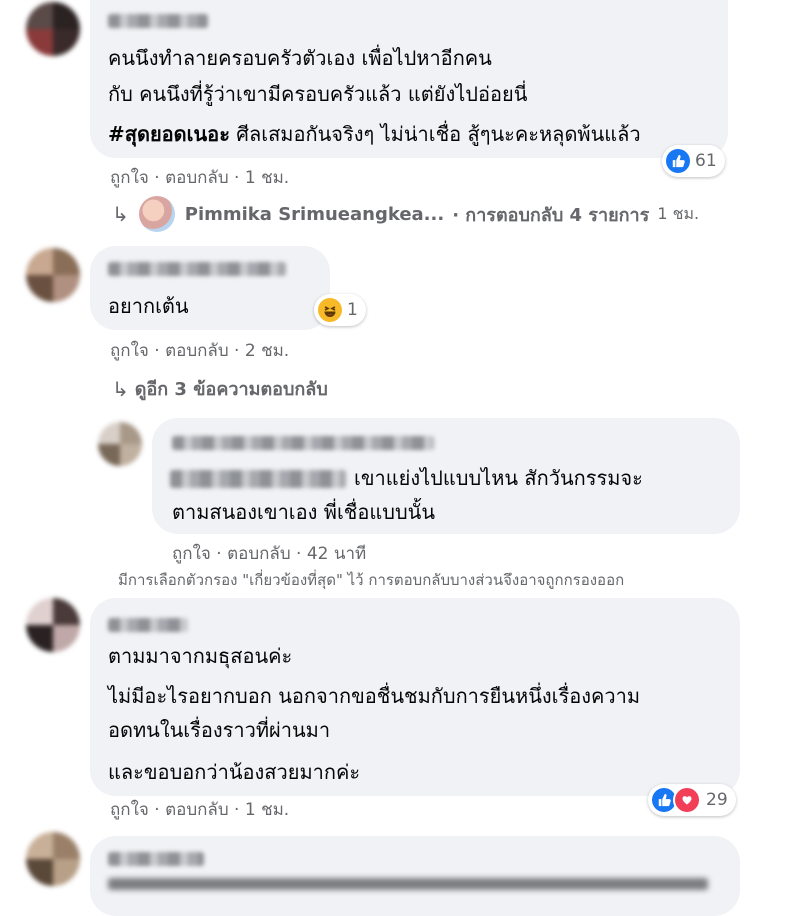 The width and height of the screenshot is (800, 916). I want to click on reaction-count: 29, so click(717, 800).